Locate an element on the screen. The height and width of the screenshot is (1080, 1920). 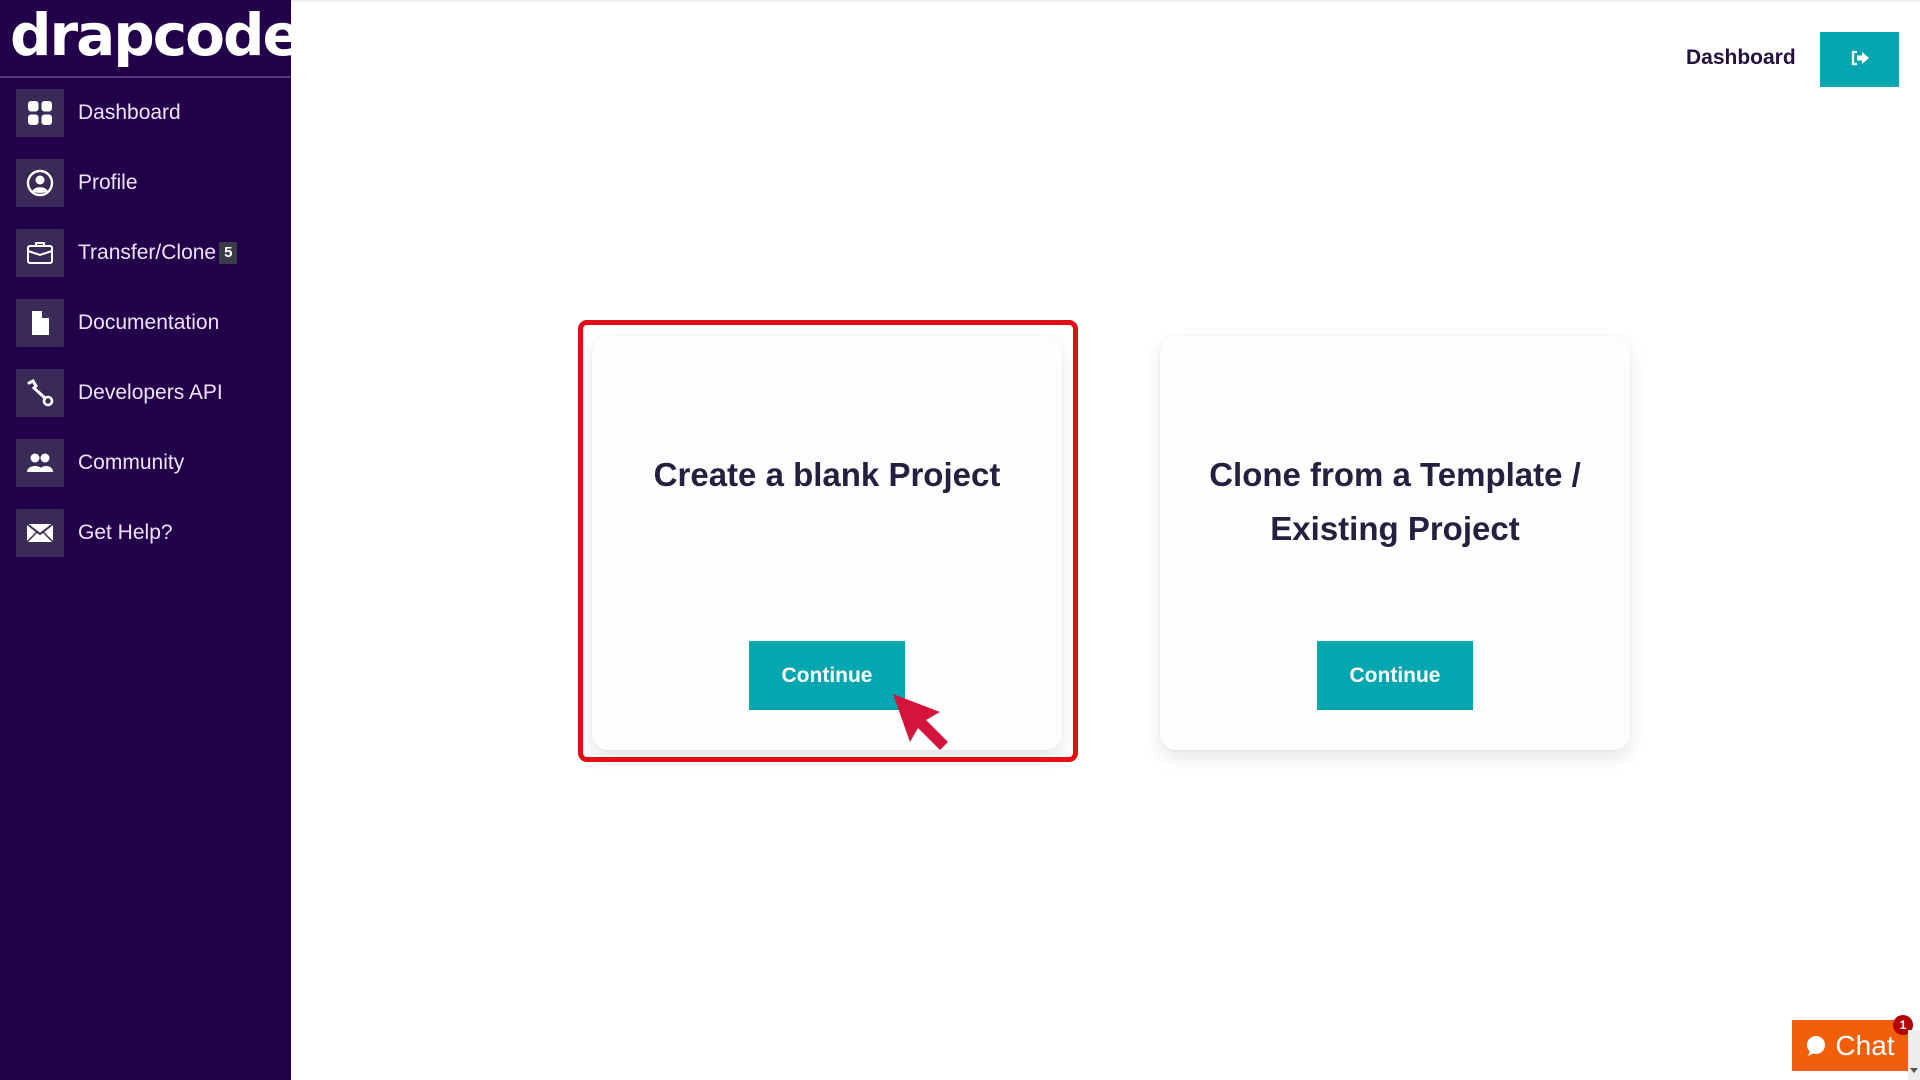
sign-out-icon is located at coordinates (1860, 59).